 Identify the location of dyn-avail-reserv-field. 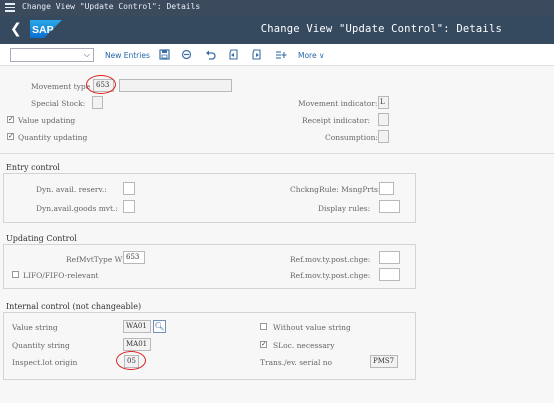
(129, 188).